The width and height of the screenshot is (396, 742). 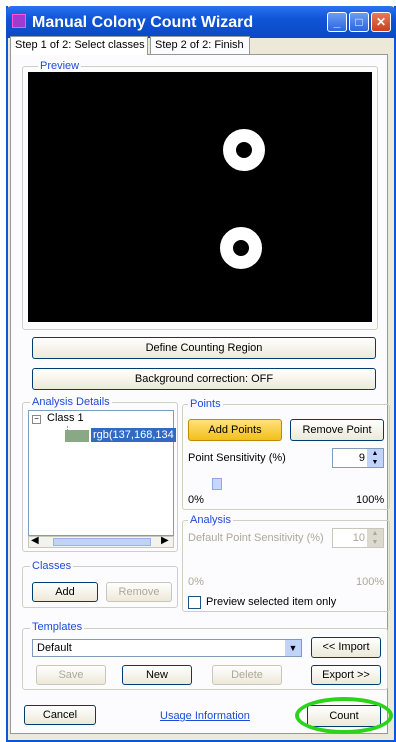 I want to click on close-button: ✕, so click(x=381, y=22).